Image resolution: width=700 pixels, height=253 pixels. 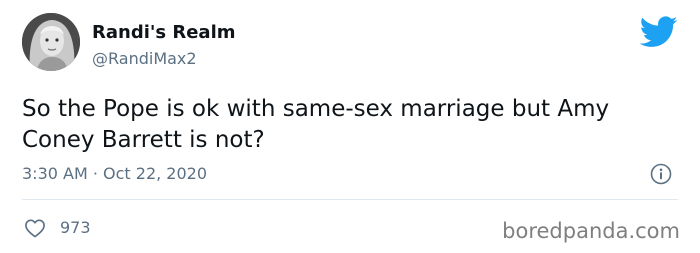 I want to click on watermark: boredpanda.com, so click(x=591, y=231).